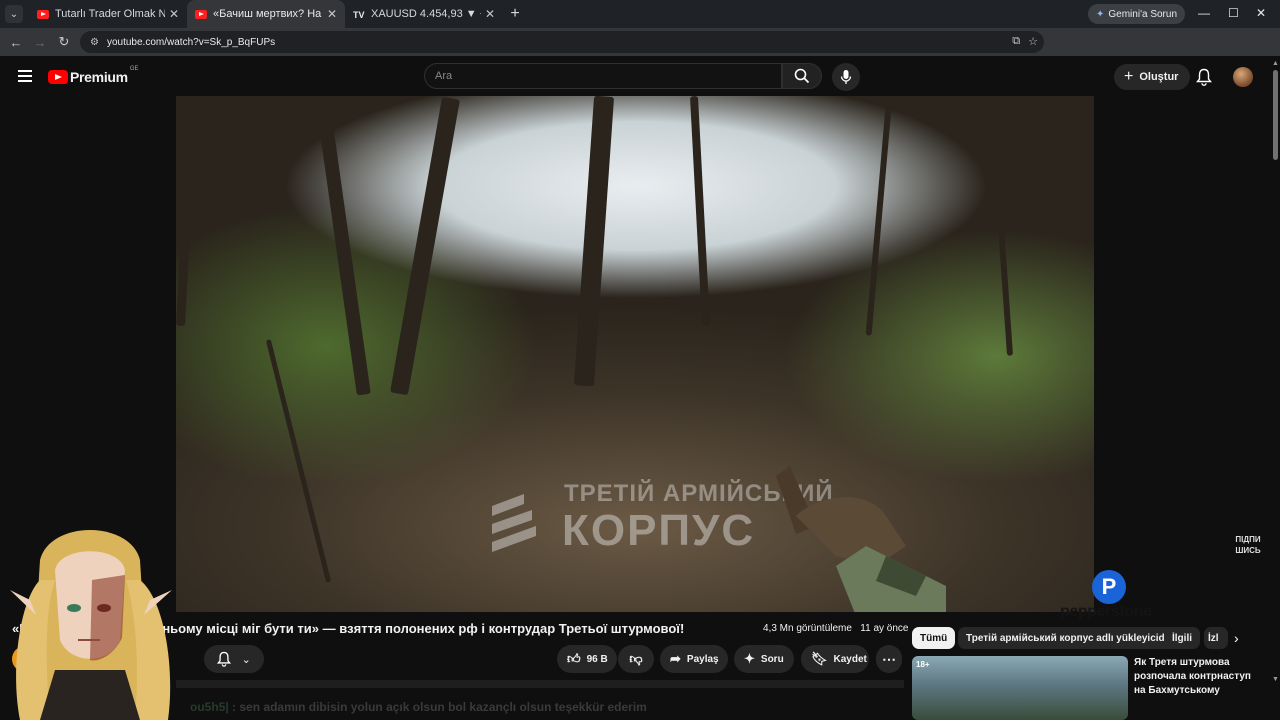 The image size is (1280, 720). I want to click on ask-button: ✦ Soru, so click(764, 659).